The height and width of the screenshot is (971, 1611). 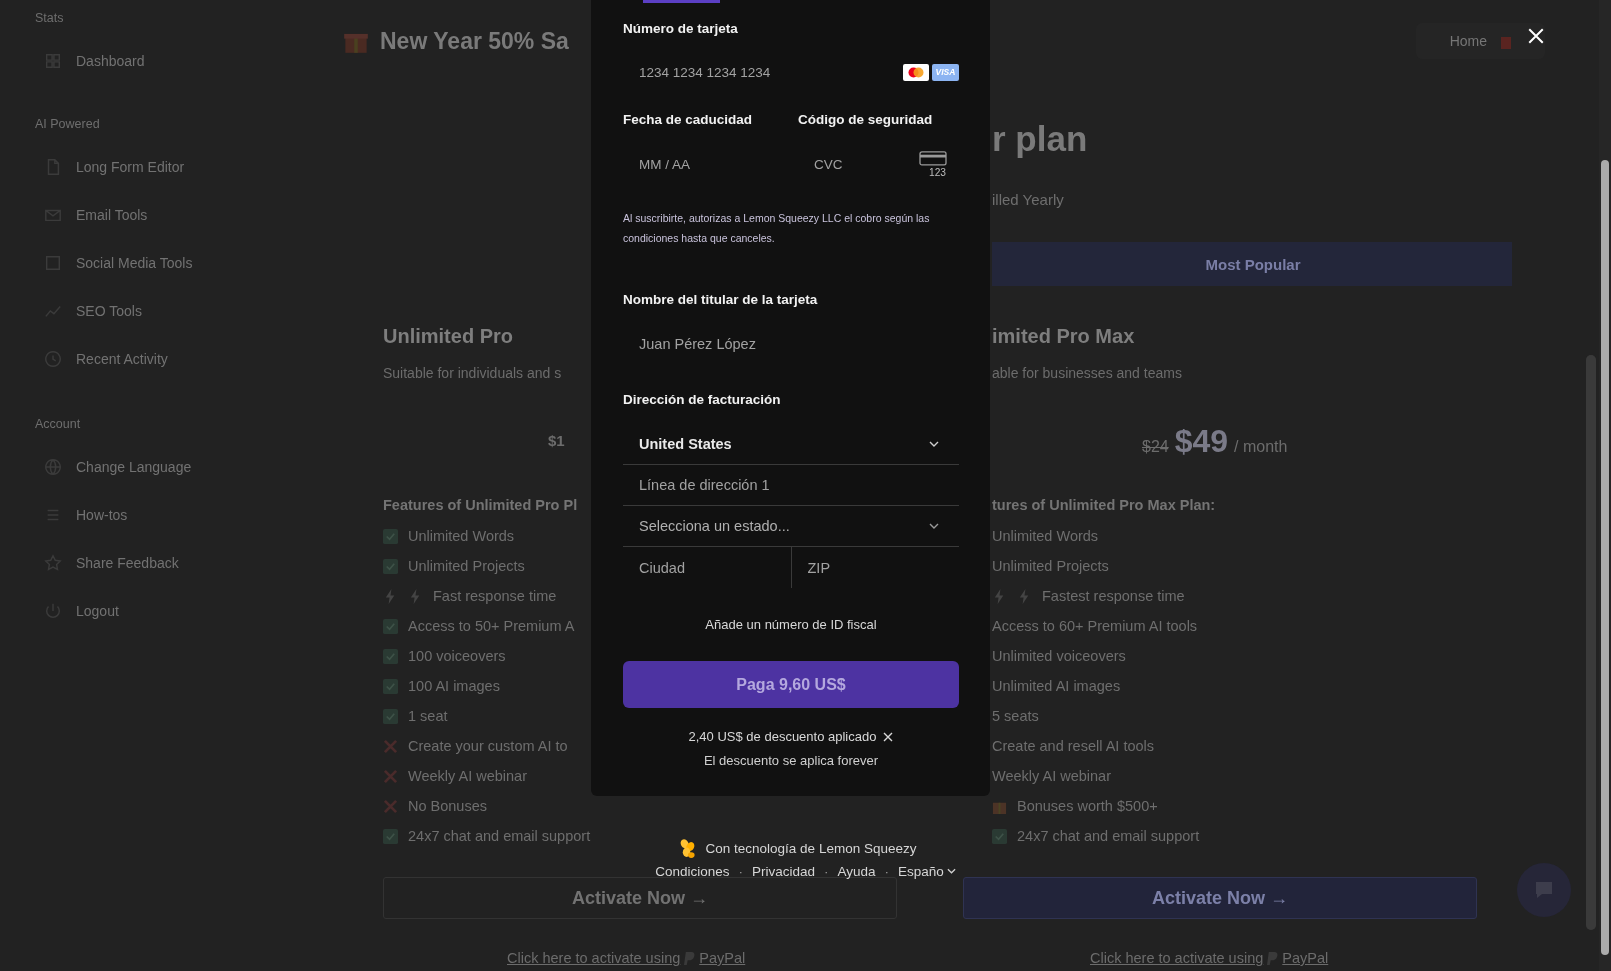 I want to click on discount-text: 2,40 US$ de descuento aplicado, so click(x=782, y=737).